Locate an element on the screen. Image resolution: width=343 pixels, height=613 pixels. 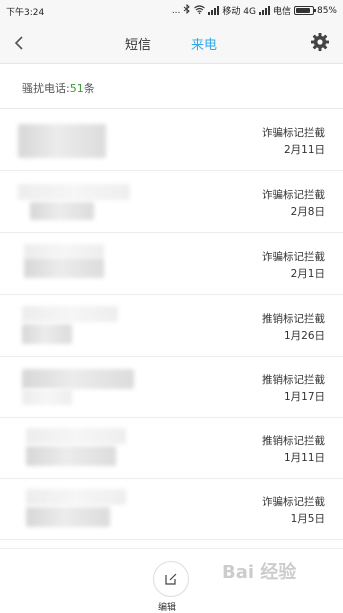
call-date: 1月26日 is located at coordinates (304, 336).